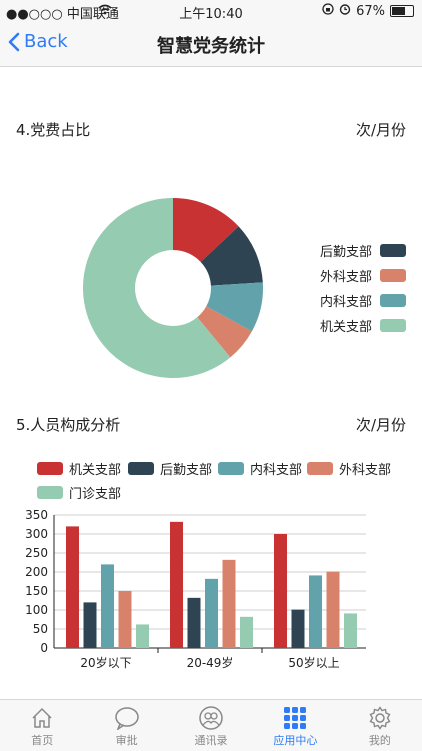 The width and height of the screenshot is (422, 751). Describe the element at coordinates (402, 11) in the screenshot. I see `battery-icon` at that location.